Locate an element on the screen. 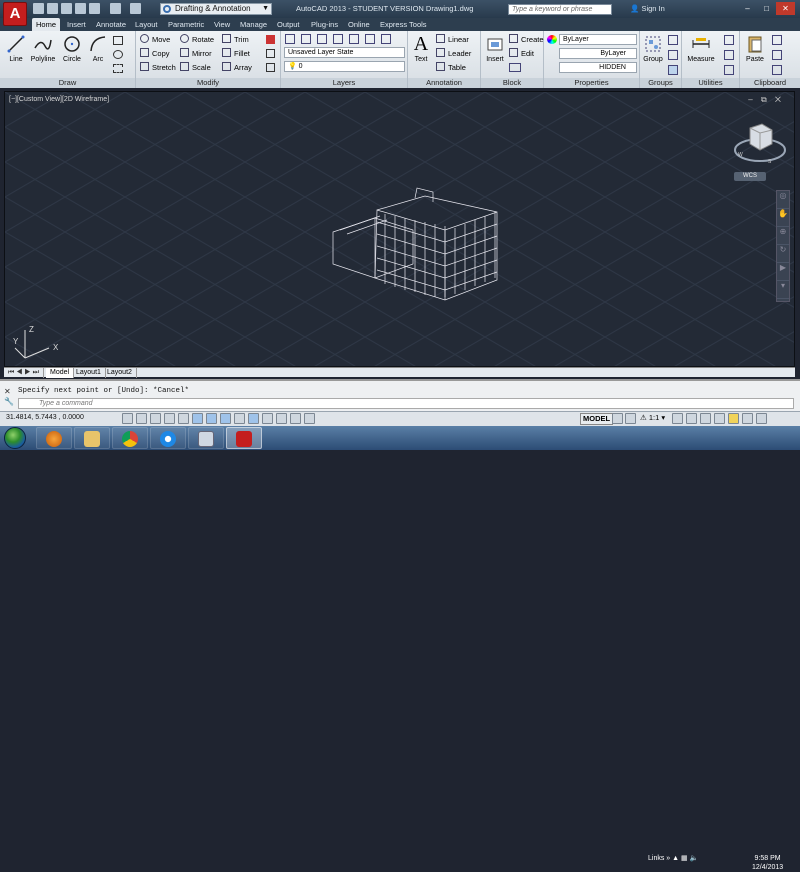 This screenshot has height=872, width=800. tab-view: View is located at coordinates (222, 24).